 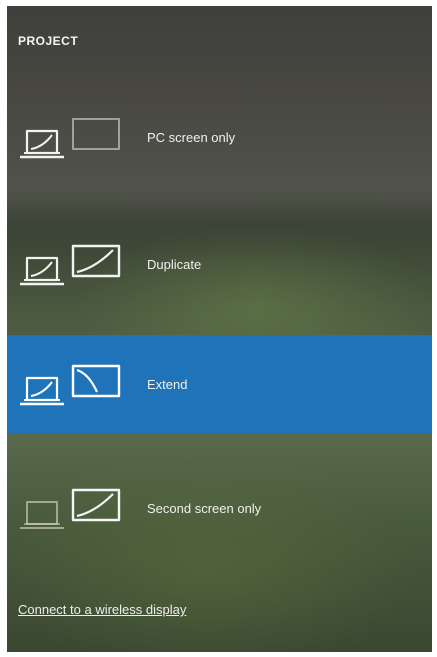 I want to click on extend-icon, so click(x=70, y=385).